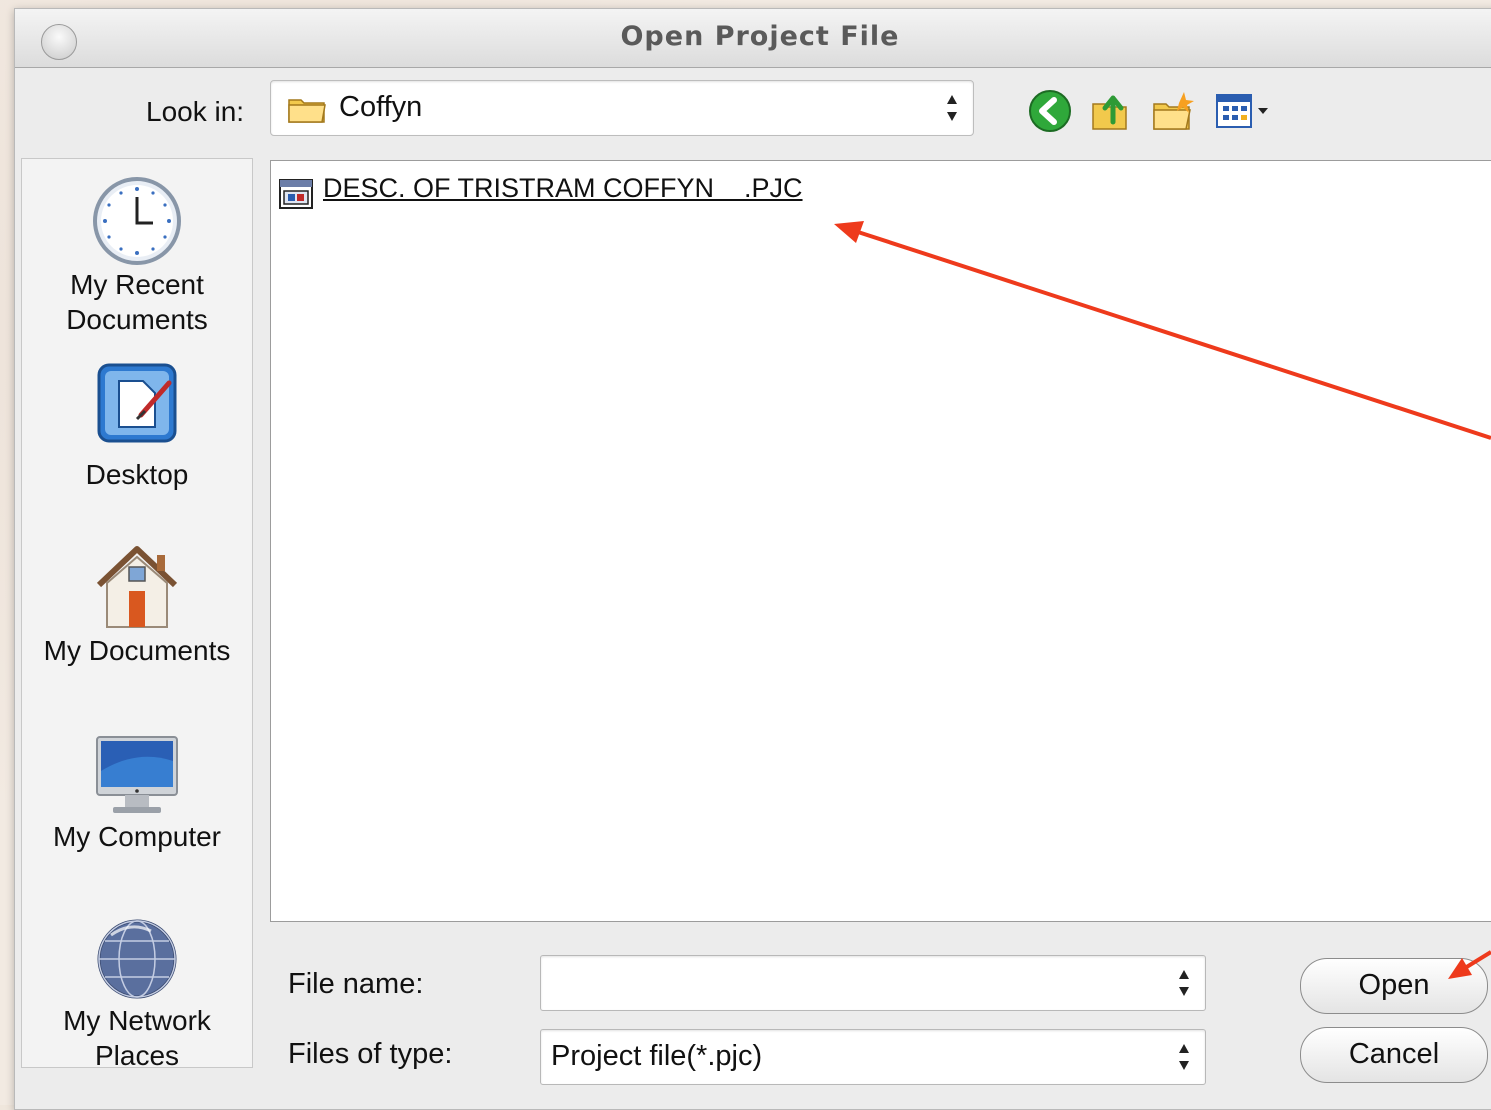  Describe the element at coordinates (195, 111) in the screenshot. I see `look-in-label: Look in:` at that location.